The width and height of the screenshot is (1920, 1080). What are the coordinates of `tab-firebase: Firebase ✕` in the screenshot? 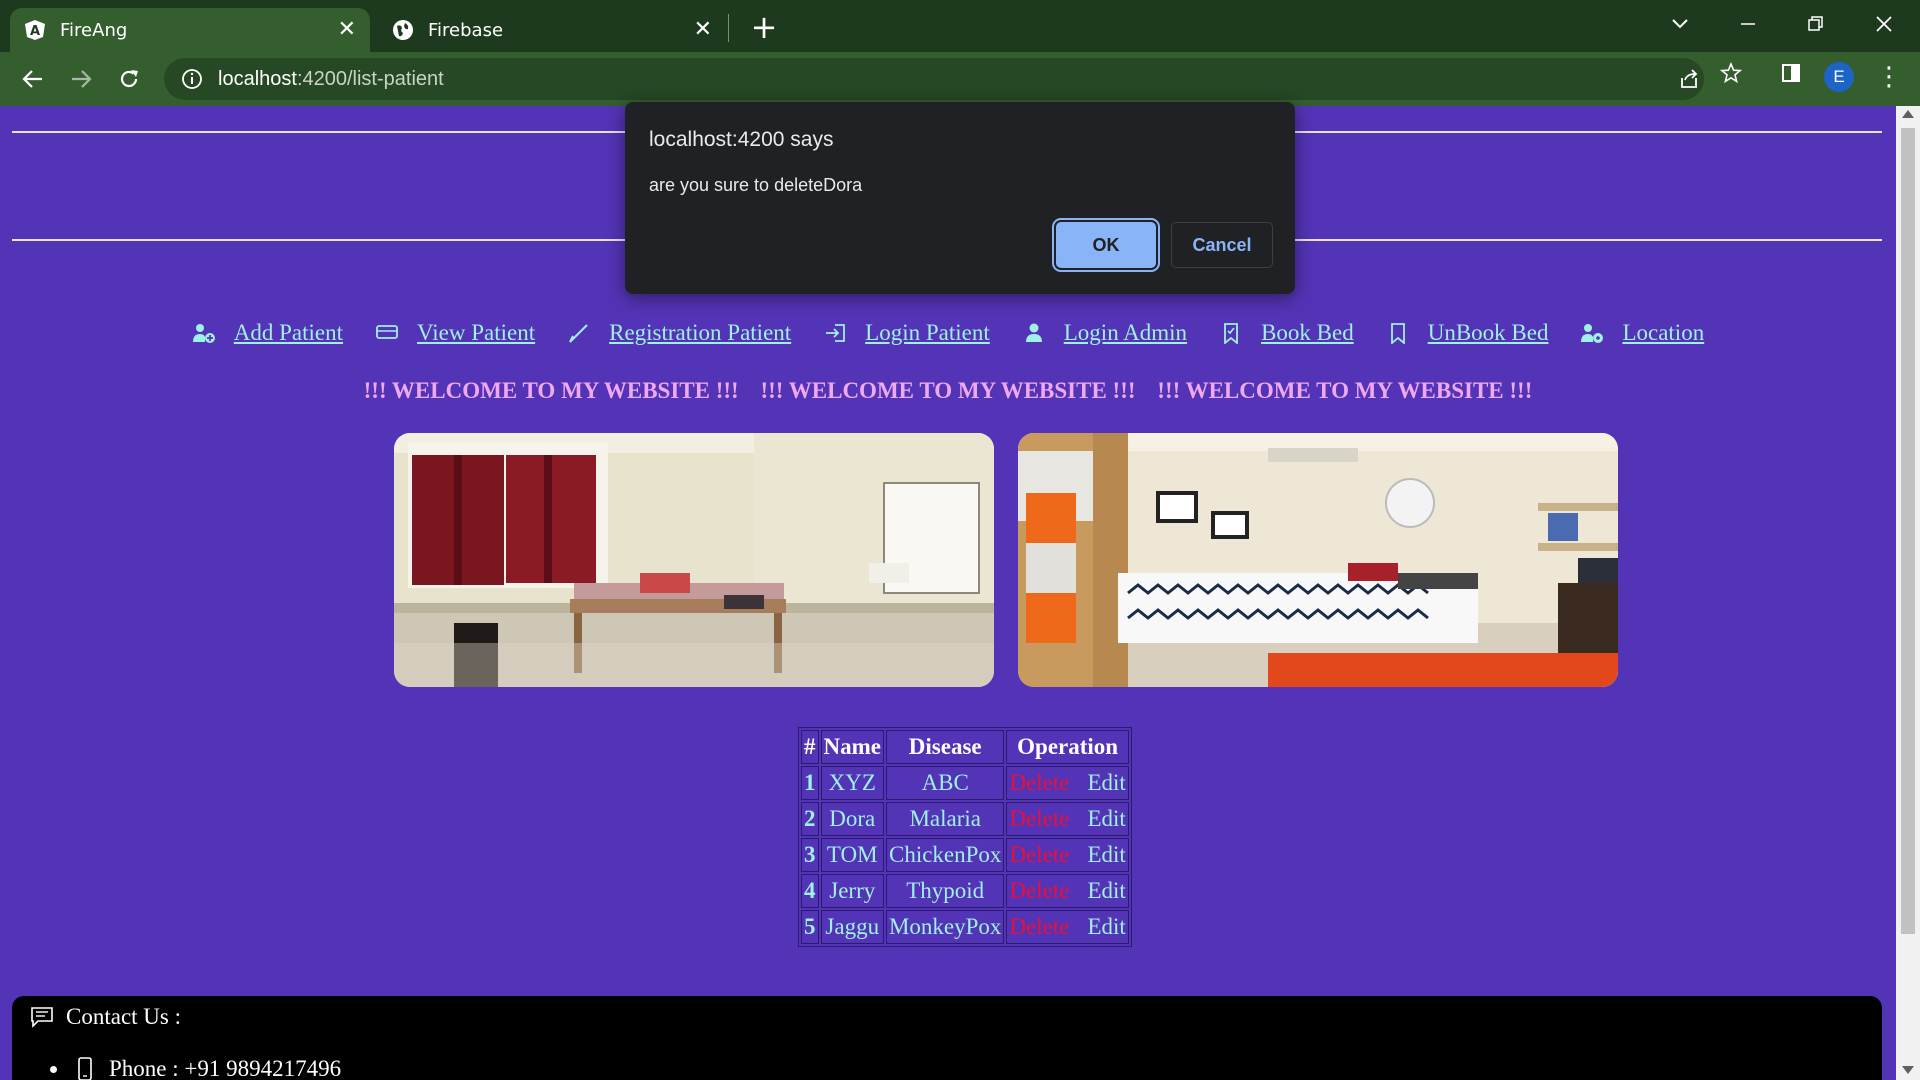 It's located at (552, 30).